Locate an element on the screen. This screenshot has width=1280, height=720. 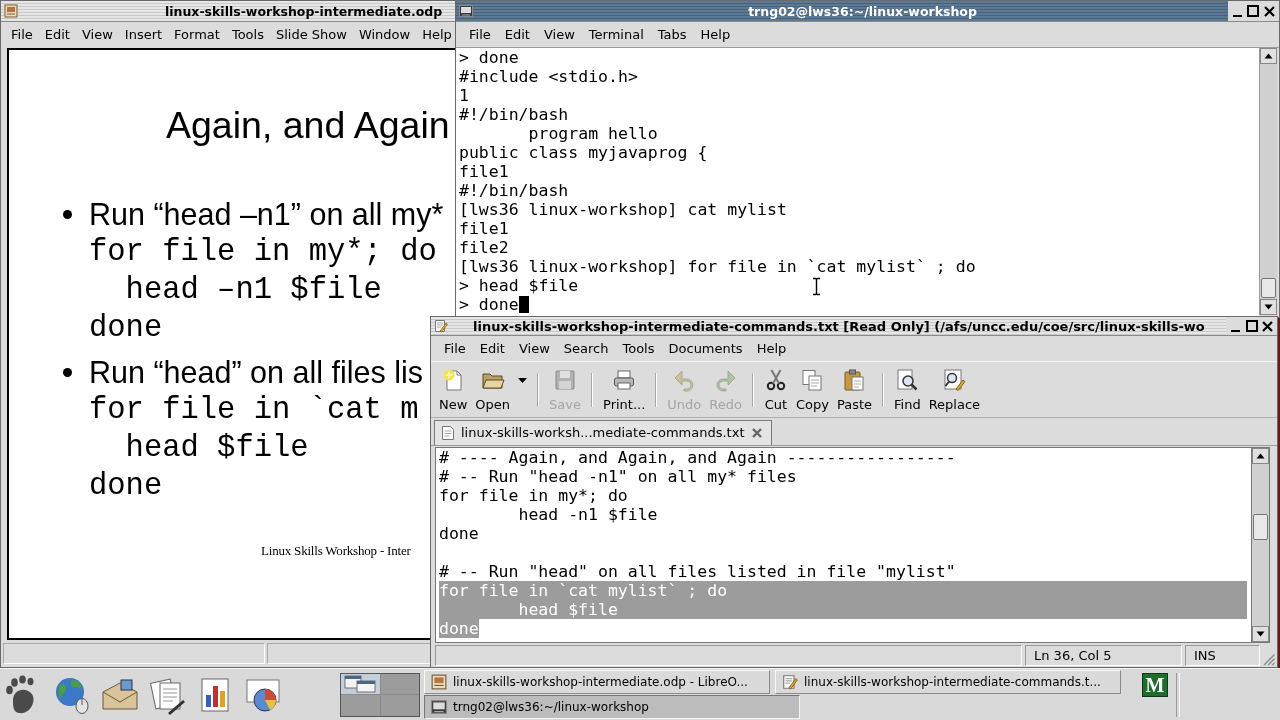
undo-arrow-icon is located at coordinates (684, 380).